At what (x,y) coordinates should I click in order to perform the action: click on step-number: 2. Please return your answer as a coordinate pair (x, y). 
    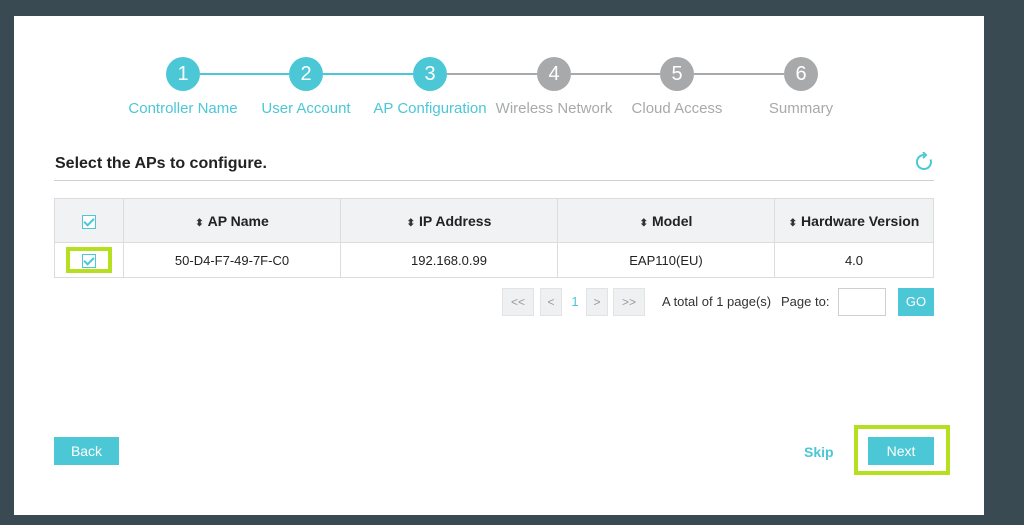
    Looking at the image, I should click on (306, 74).